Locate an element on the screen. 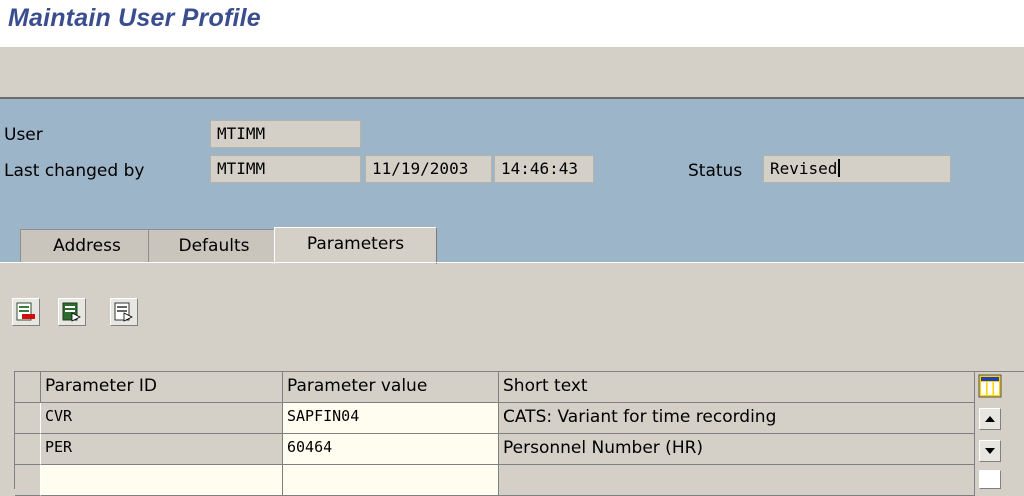 Image resolution: width=1024 pixels, height=496 pixels. scroll-down-button is located at coordinates (990, 451).